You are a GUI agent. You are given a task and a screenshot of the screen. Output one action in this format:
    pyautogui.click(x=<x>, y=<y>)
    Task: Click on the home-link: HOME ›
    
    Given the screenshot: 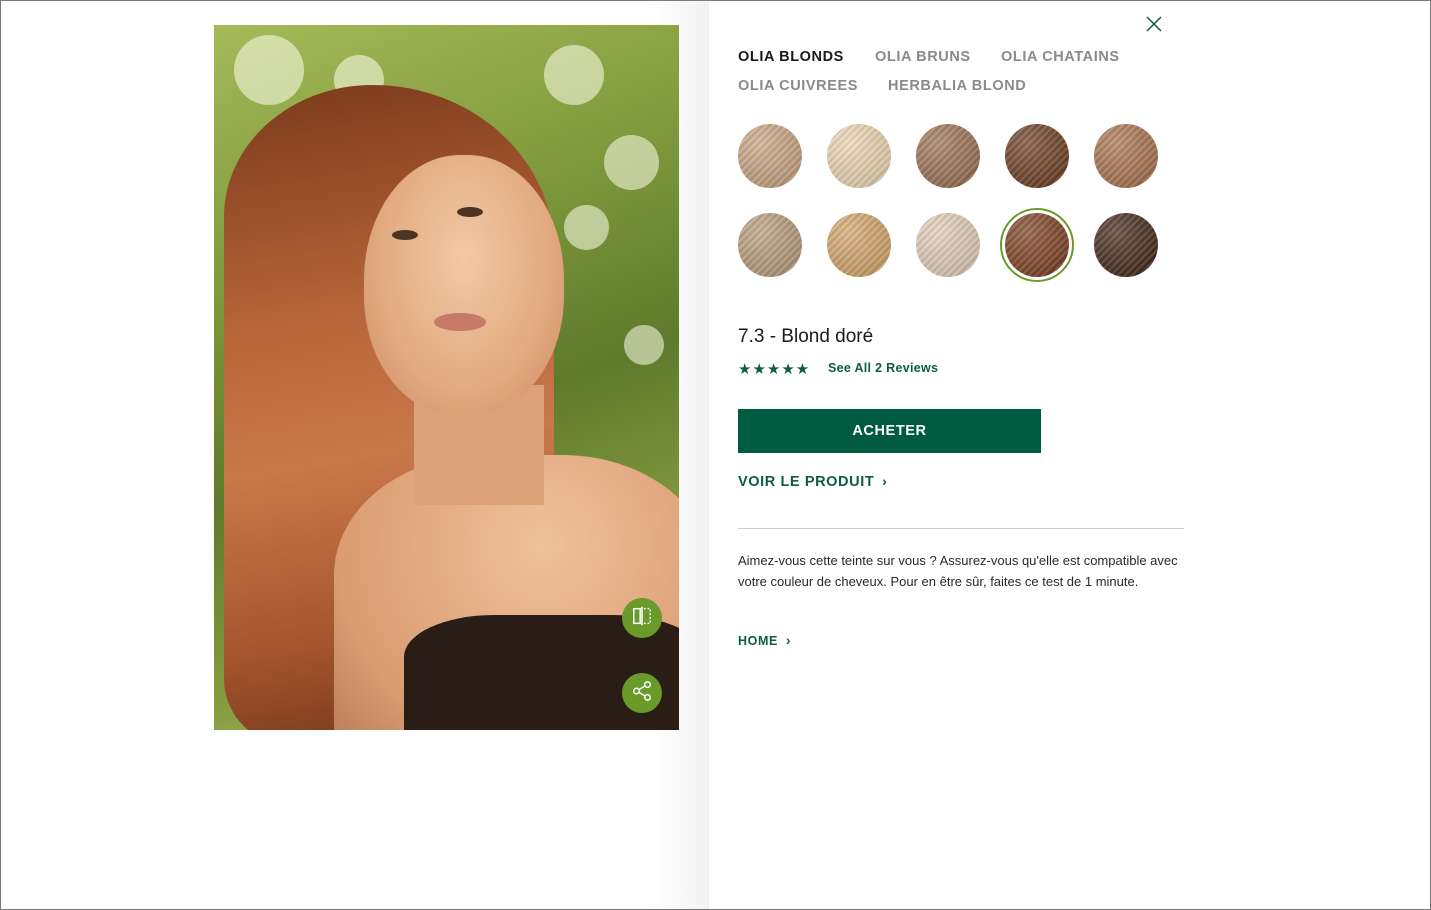 What is the action you would take?
    pyautogui.click(x=764, y=640)
    